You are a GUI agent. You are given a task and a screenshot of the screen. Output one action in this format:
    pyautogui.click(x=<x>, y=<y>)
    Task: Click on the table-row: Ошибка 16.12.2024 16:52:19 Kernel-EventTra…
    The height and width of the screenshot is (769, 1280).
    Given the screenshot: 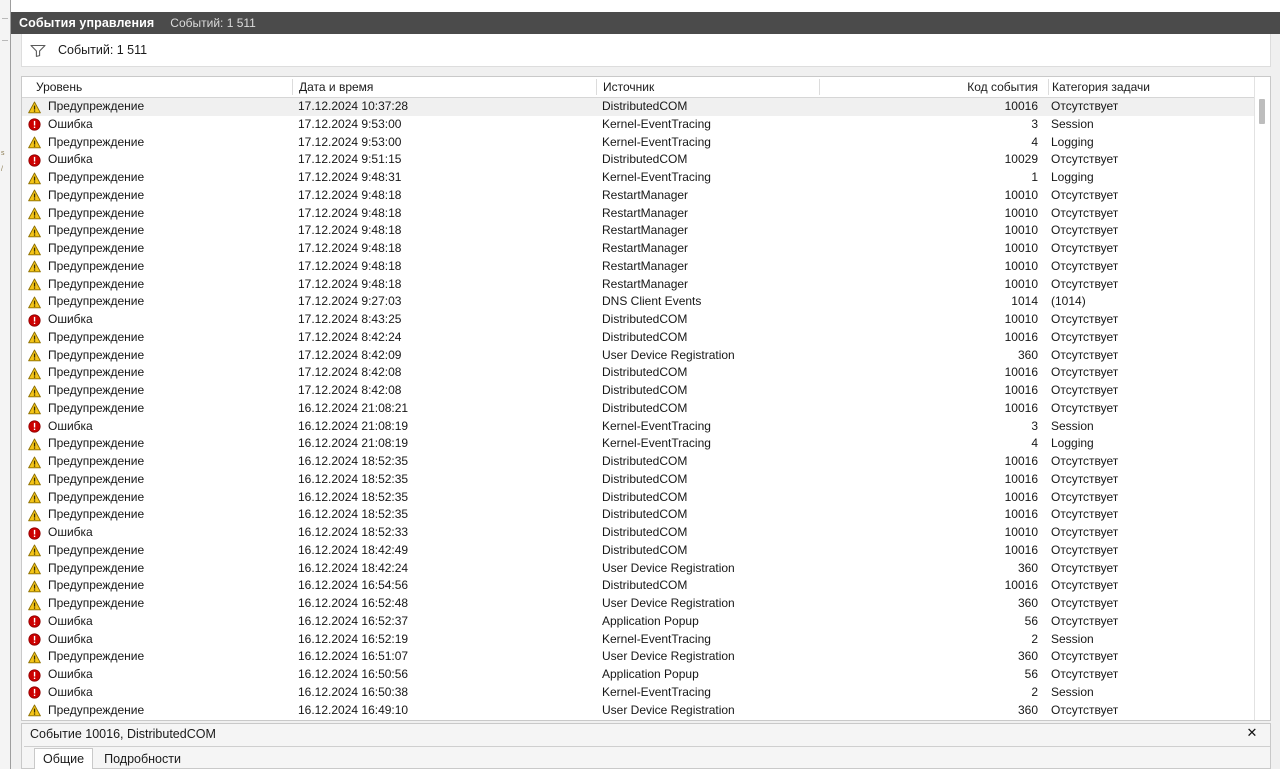 What is the action you would take?
    pyautogui.click(x=646, y=640)
    